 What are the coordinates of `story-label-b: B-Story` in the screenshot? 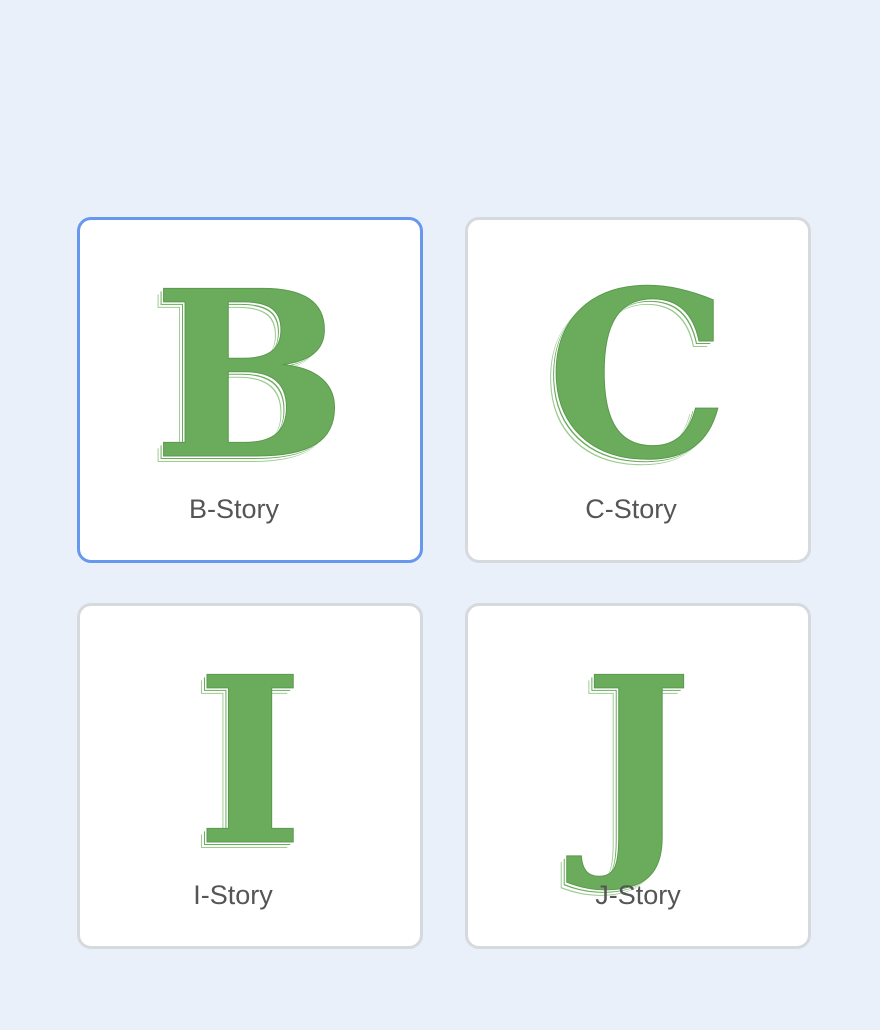 It's located at (234, 509).